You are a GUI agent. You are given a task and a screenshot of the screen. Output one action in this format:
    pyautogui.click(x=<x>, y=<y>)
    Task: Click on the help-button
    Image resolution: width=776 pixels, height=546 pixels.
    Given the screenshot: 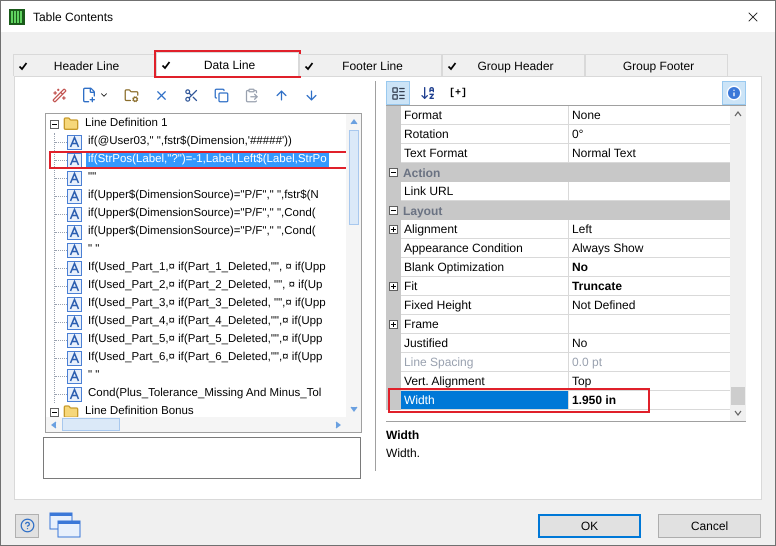 What is the action you would take?
    pyautogui.click(x=27, y=526)
    